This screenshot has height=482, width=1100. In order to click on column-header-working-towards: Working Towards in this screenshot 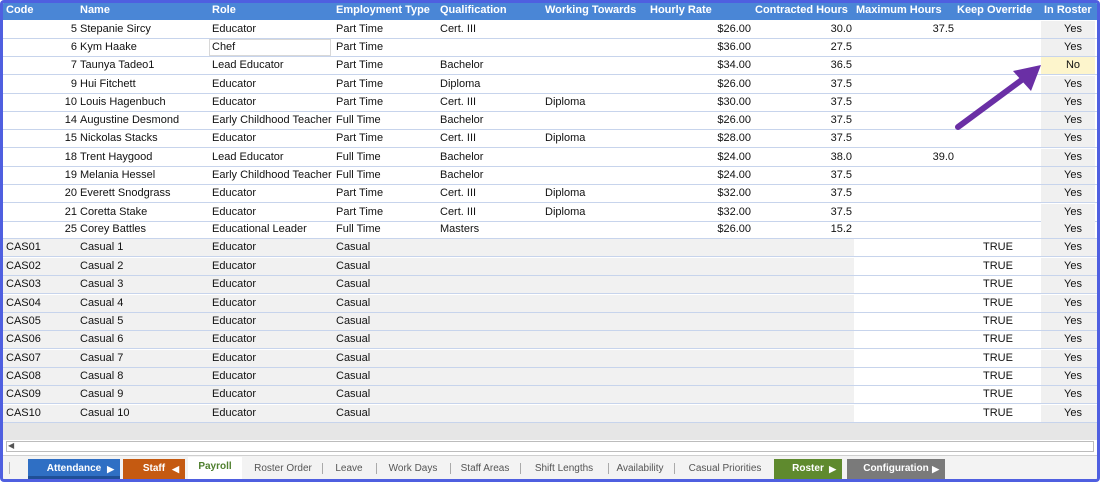, I will do `click(590, 10)`.